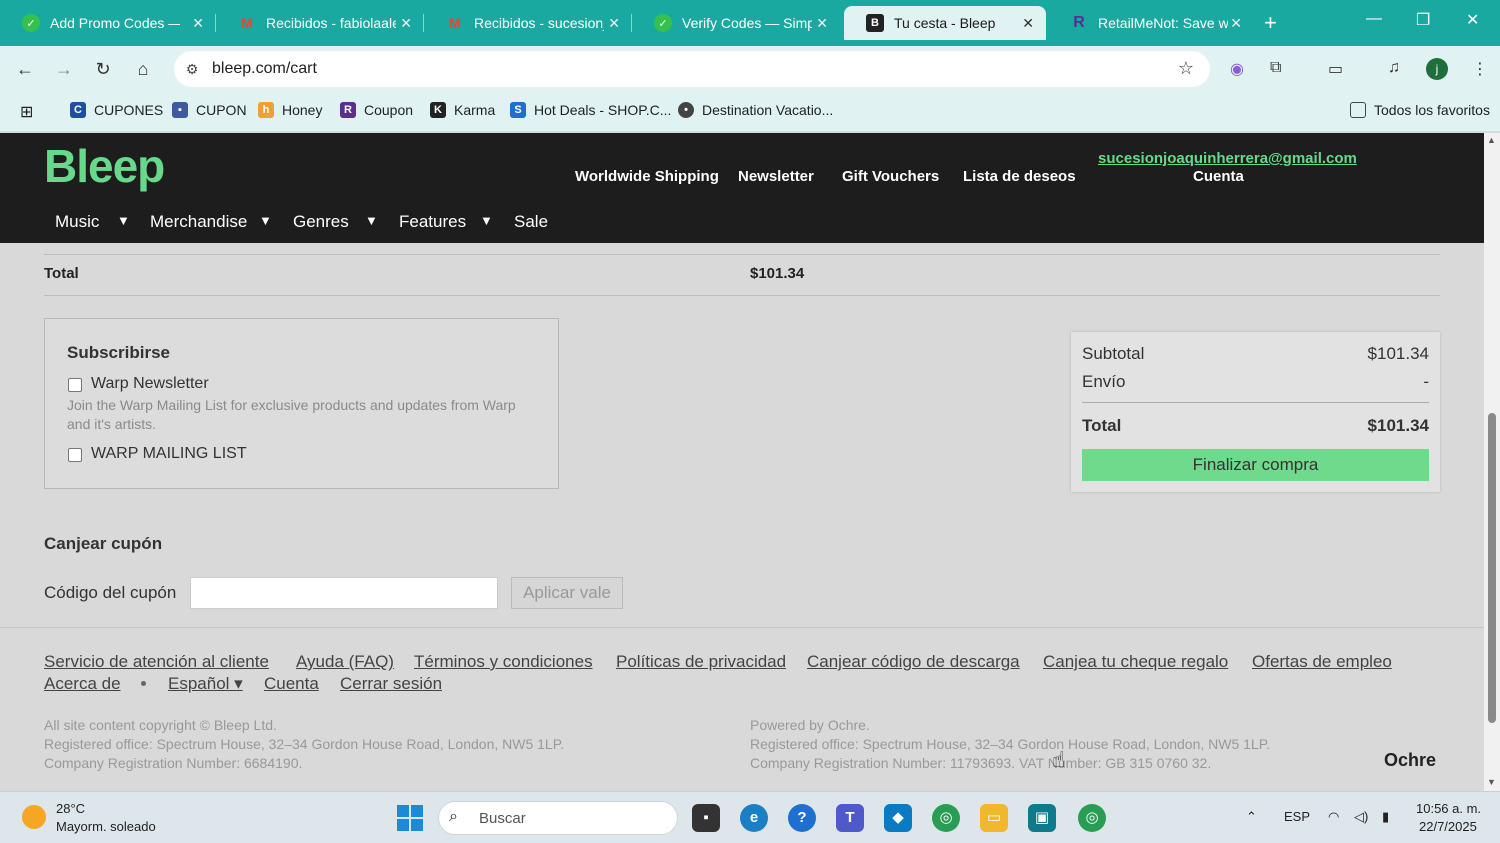  What do you see at coordinates (345, 662) in the screenshot?
I see `footer-link-faq: Ayuda (FAQ)` at bounding box center [345, 662].